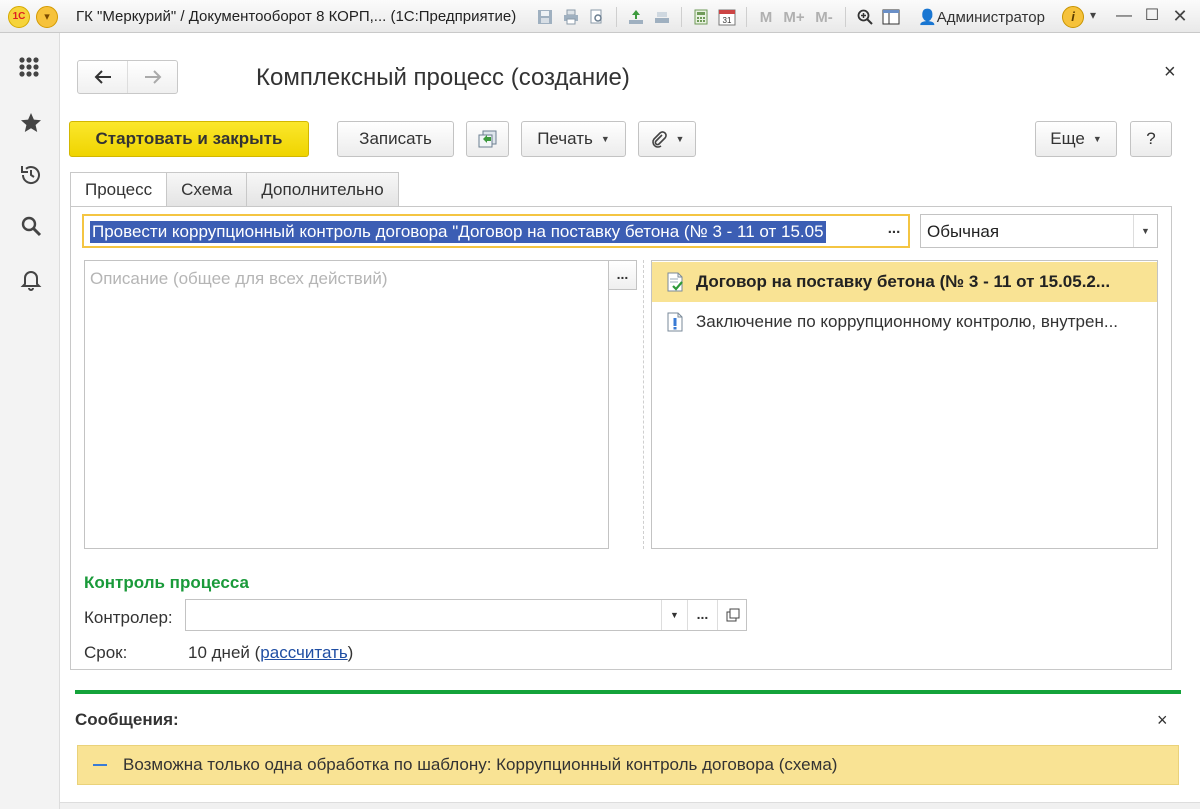  I want to click on panel-splitter, so click(643, 404).